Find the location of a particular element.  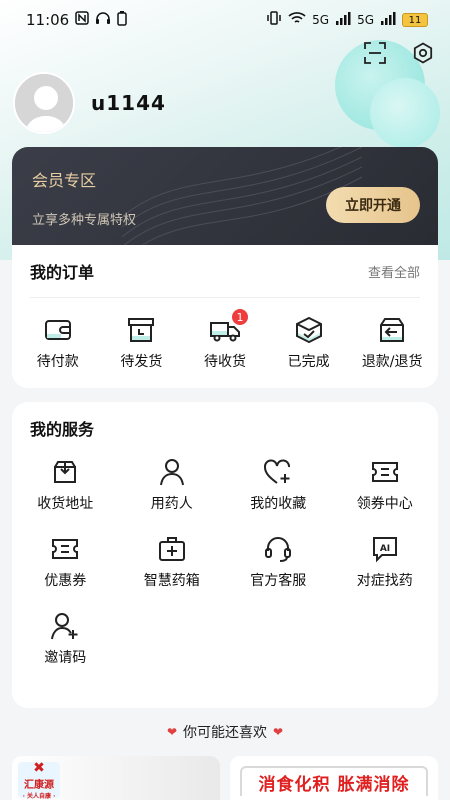

headset-icon is located at coordinates (278, 549).